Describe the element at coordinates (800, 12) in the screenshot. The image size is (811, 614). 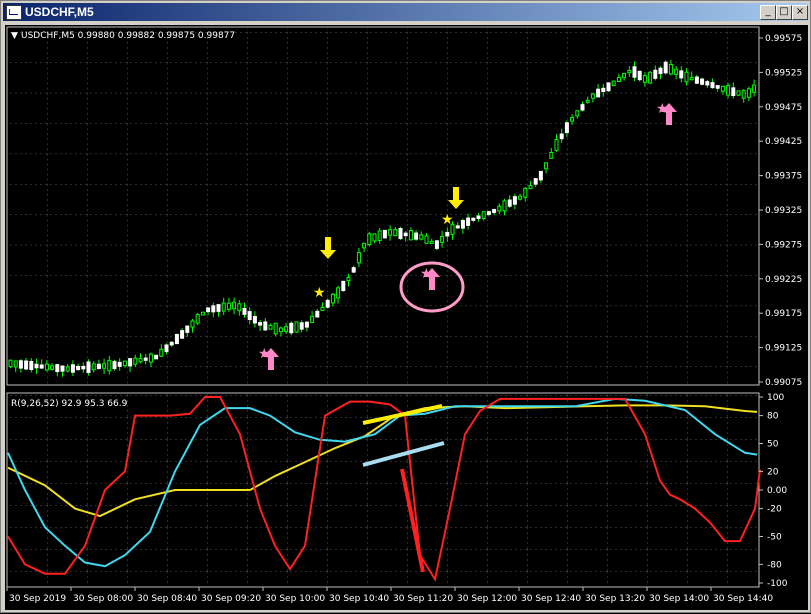
I see `close-button: ×` at that location.